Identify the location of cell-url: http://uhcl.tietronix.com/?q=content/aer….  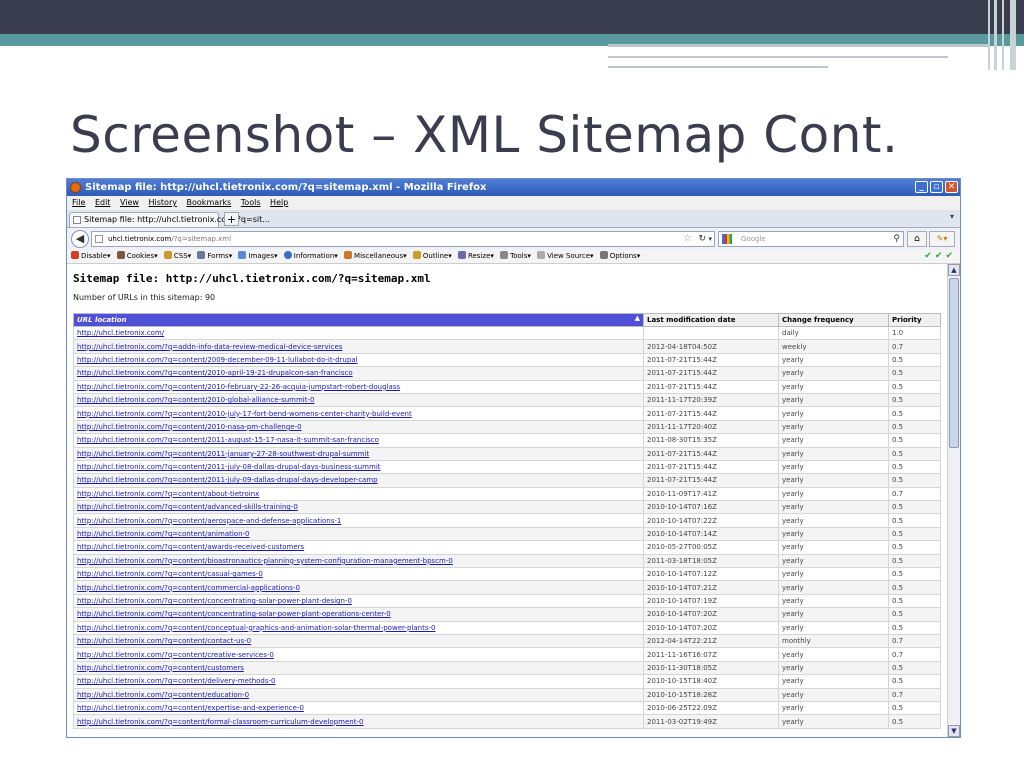
(358, 520).